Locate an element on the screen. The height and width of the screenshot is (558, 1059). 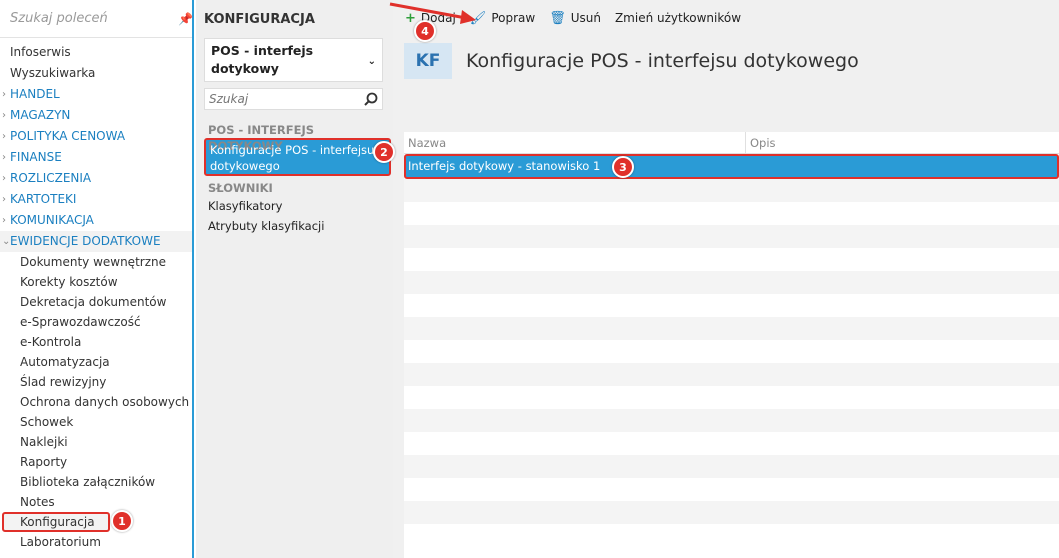
nav-group-ewidencje-dodatkowe: ⌄ EWIDENCJE DODATKOWE is located at coordinates (96, 241).